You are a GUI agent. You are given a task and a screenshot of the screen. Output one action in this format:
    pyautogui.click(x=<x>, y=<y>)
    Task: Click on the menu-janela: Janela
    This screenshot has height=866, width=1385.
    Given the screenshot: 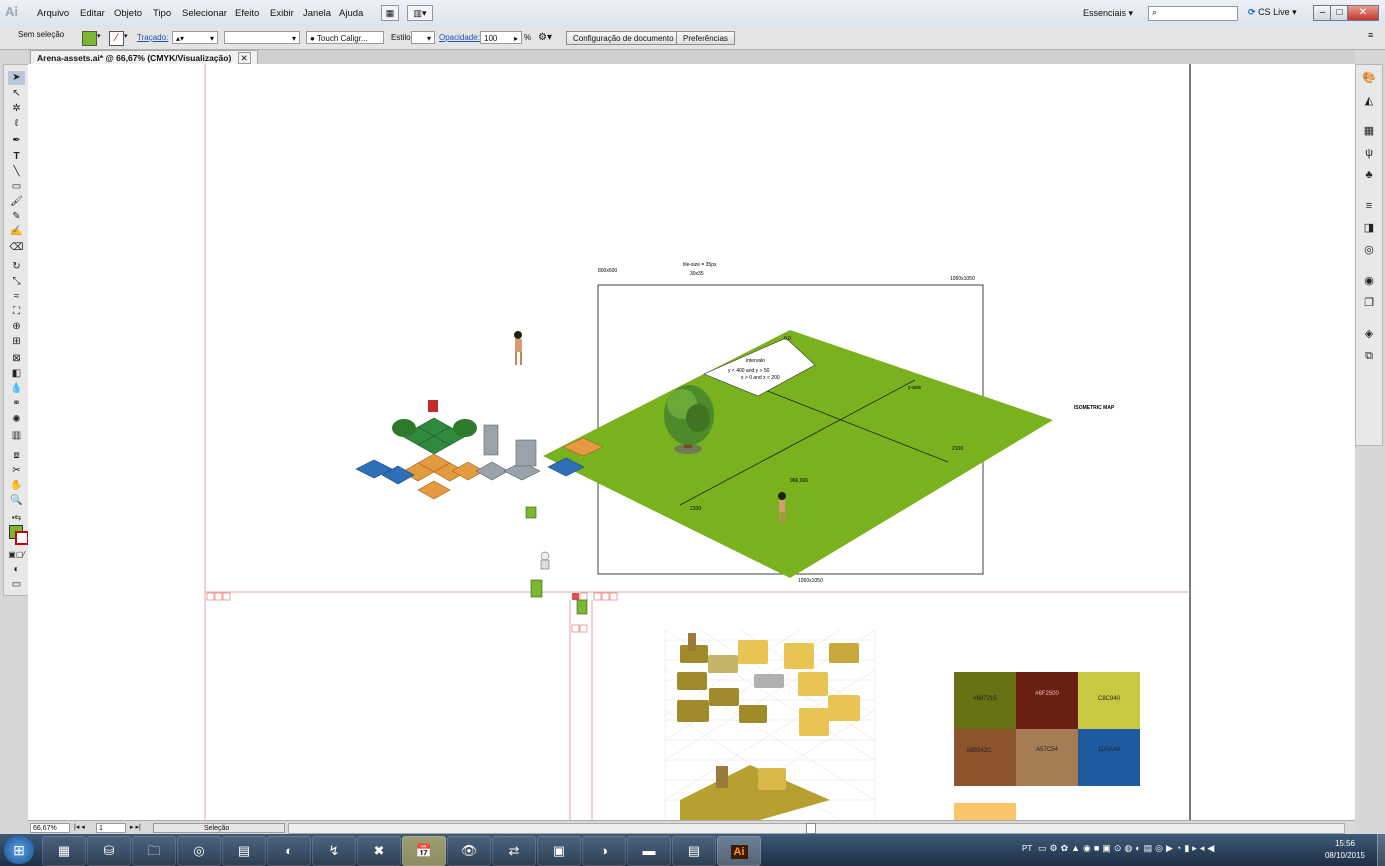 What is the action you would take?
    pyautogui.click(x=317, y=13)
    